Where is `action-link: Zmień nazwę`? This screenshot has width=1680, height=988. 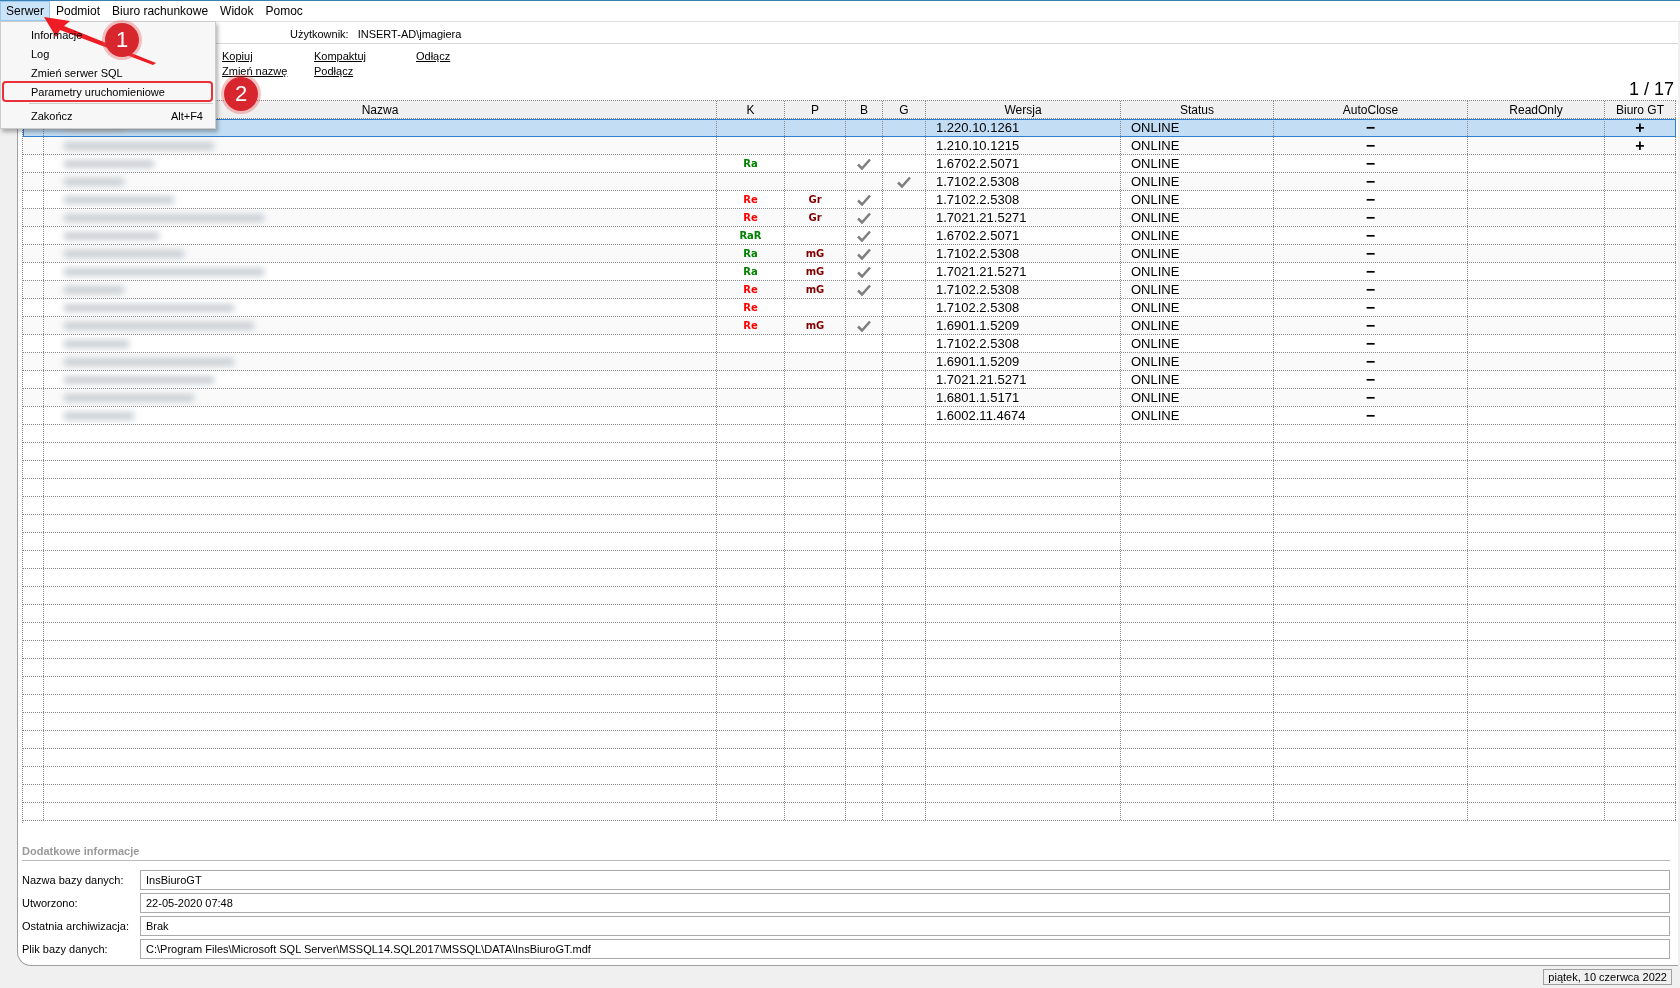 action-link: Zmień nazwę is located at coordinates (255, 71).